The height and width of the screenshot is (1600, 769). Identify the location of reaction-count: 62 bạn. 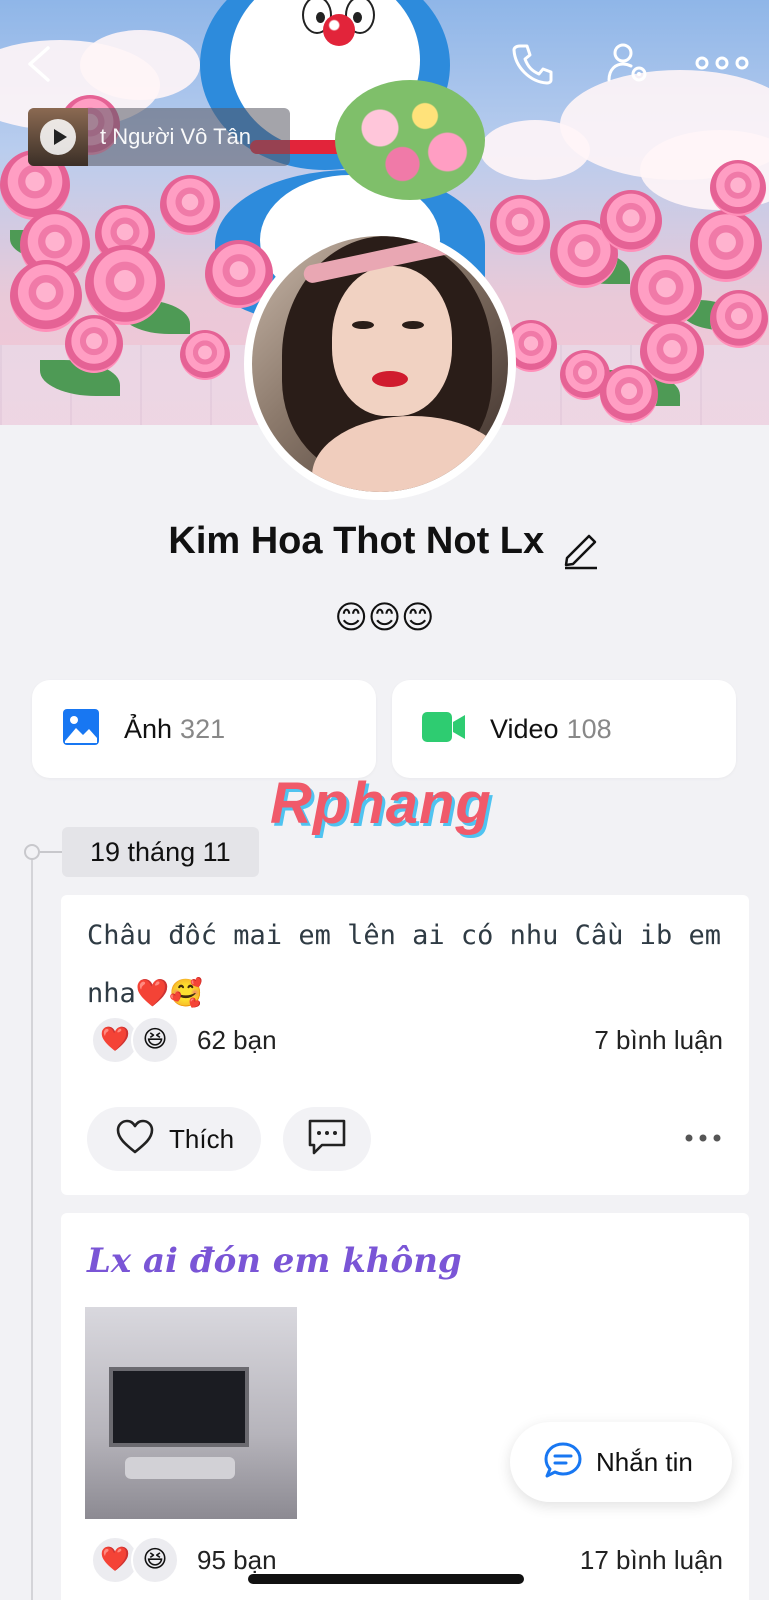
(237, 1040).